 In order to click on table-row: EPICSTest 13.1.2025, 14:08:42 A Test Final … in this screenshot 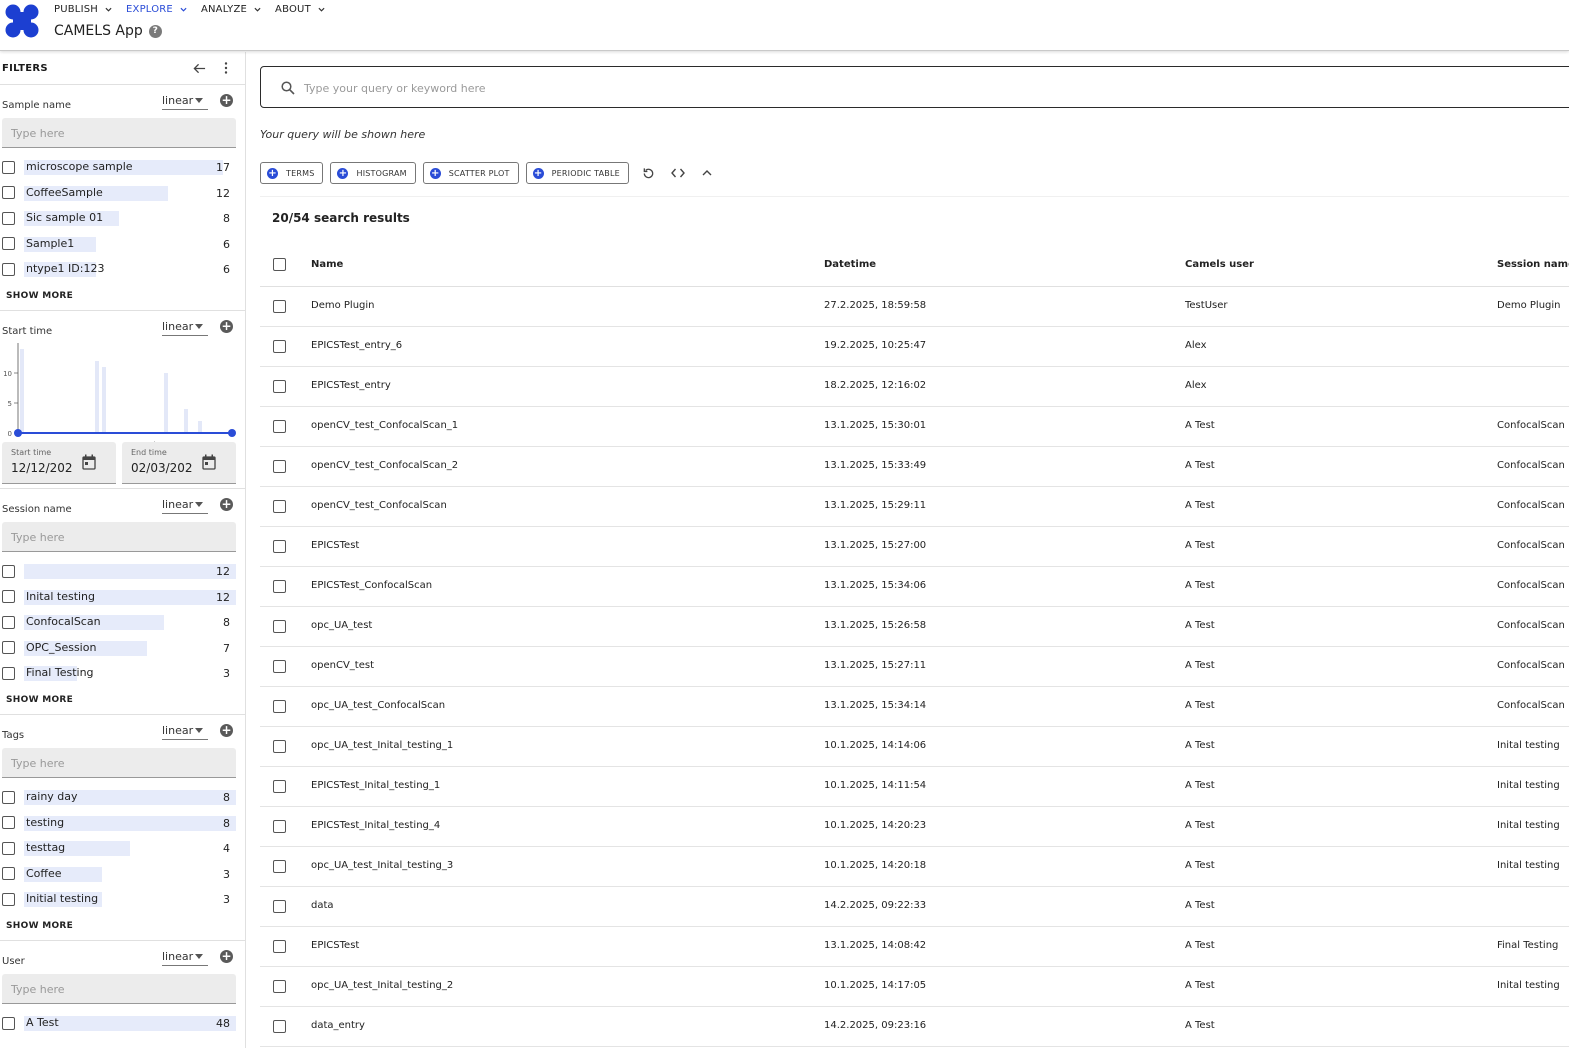, I will do `click(914, 947)`.